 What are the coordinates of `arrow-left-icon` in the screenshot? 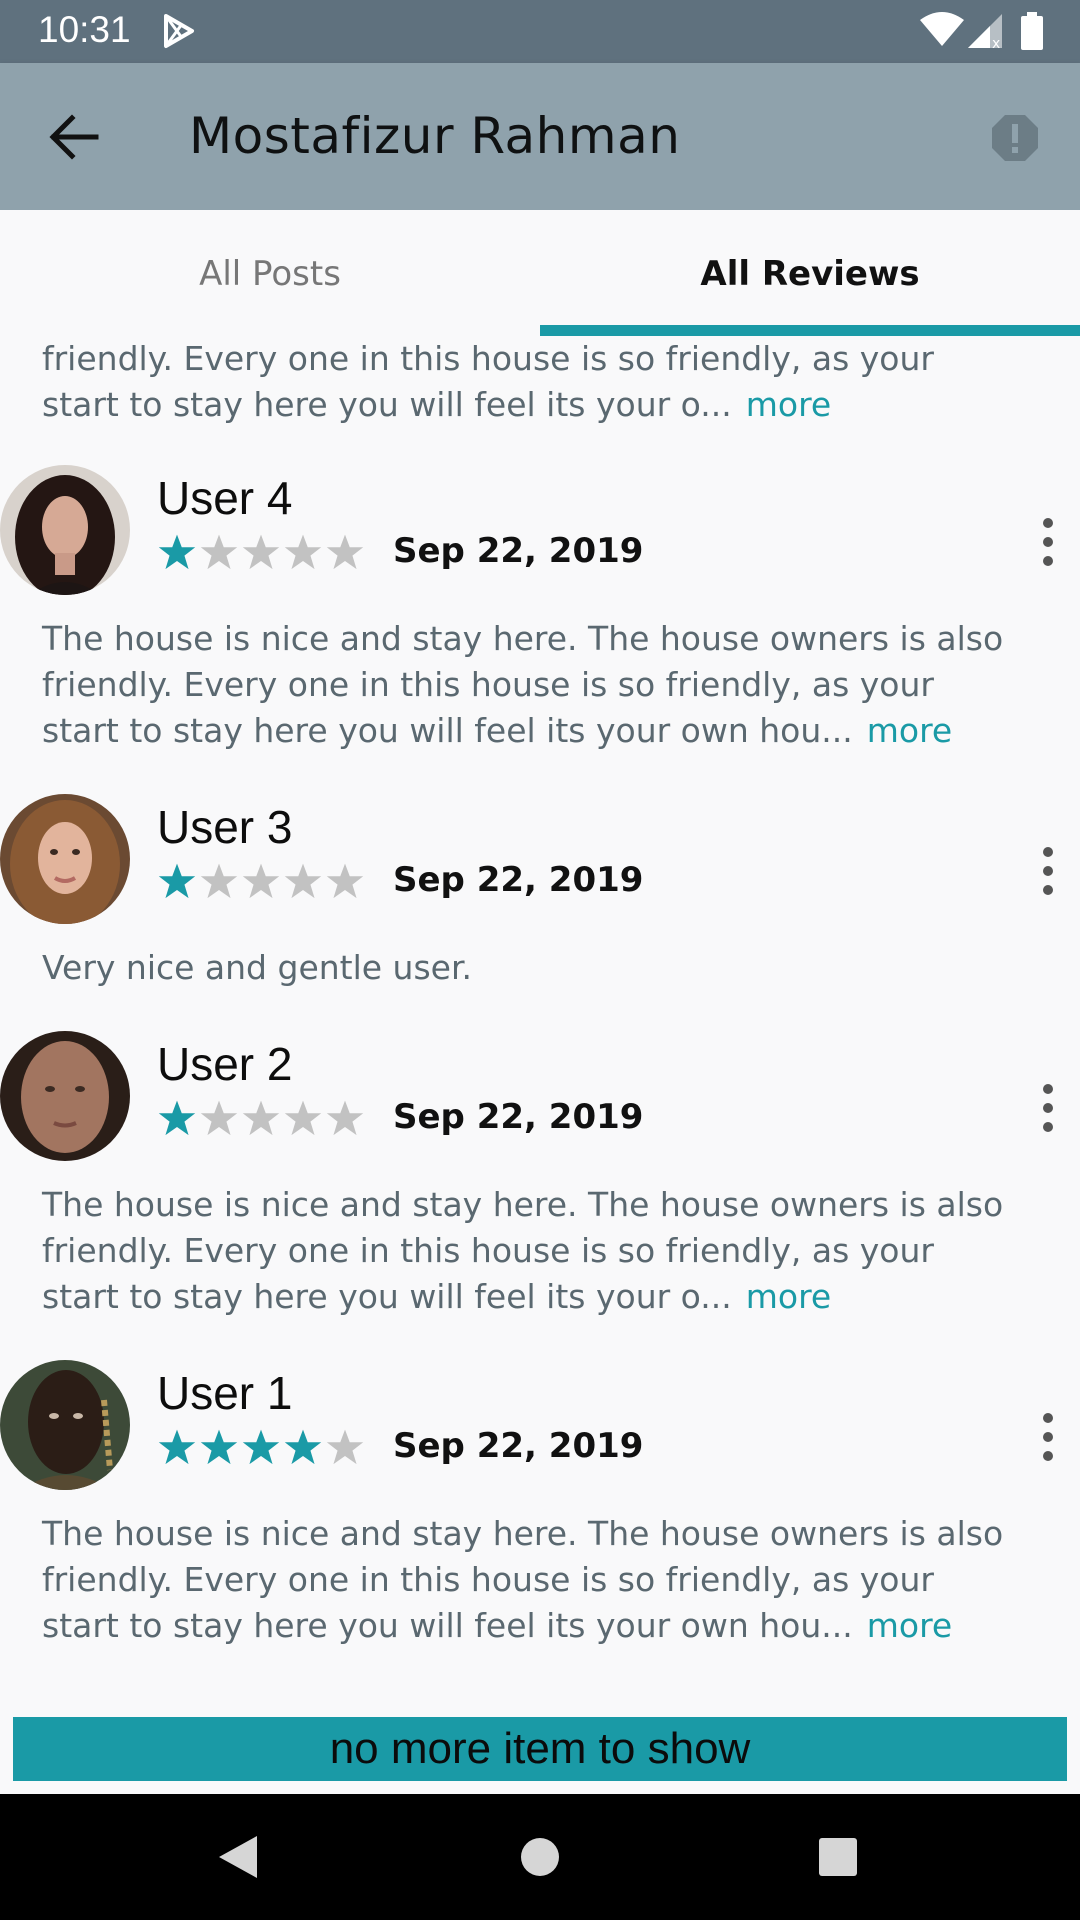 It's located at (74, 137).